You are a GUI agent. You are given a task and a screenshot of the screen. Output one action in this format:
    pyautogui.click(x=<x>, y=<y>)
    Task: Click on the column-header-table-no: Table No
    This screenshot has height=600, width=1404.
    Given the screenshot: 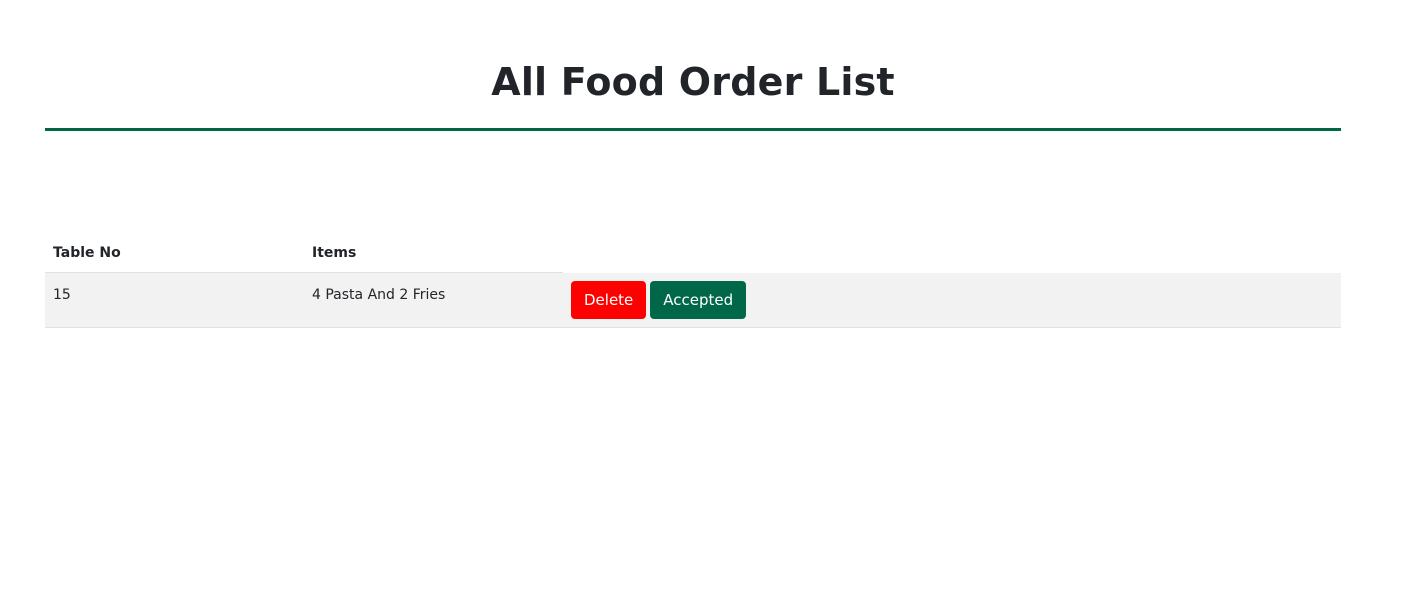 What is the action you would take?
    pyautogui.click(x=174, y=254)
    